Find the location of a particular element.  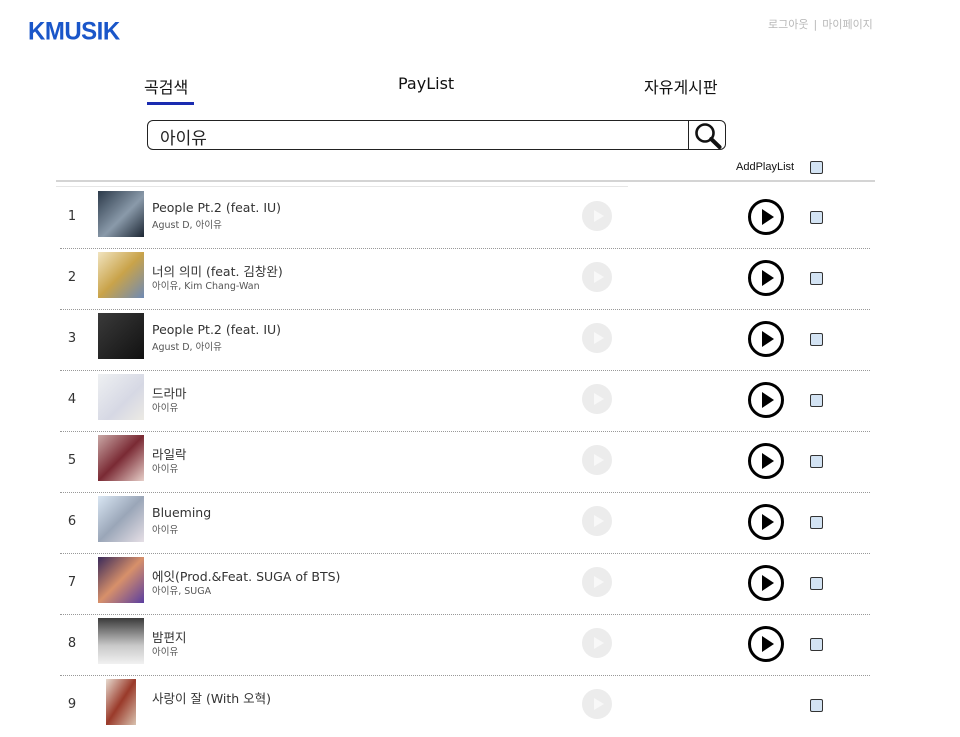

top-links: 로그아웃 | 마이페이지 is located at coordinates (820, 24).